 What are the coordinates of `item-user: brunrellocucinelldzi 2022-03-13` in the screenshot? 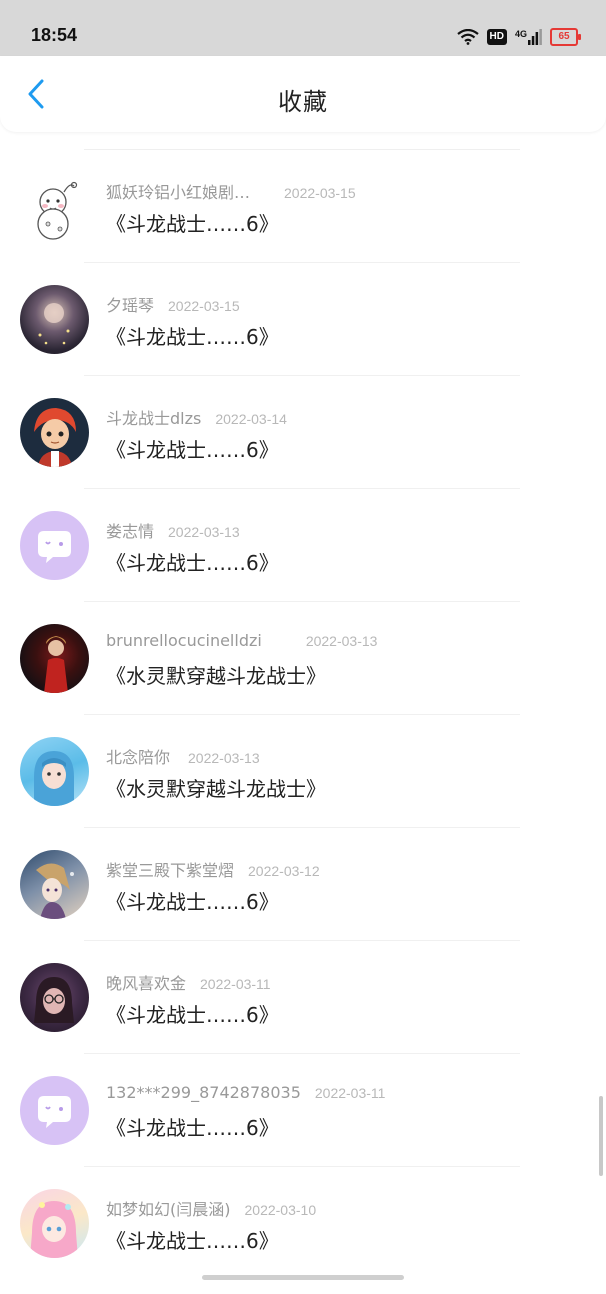 It's located at (242, 640).